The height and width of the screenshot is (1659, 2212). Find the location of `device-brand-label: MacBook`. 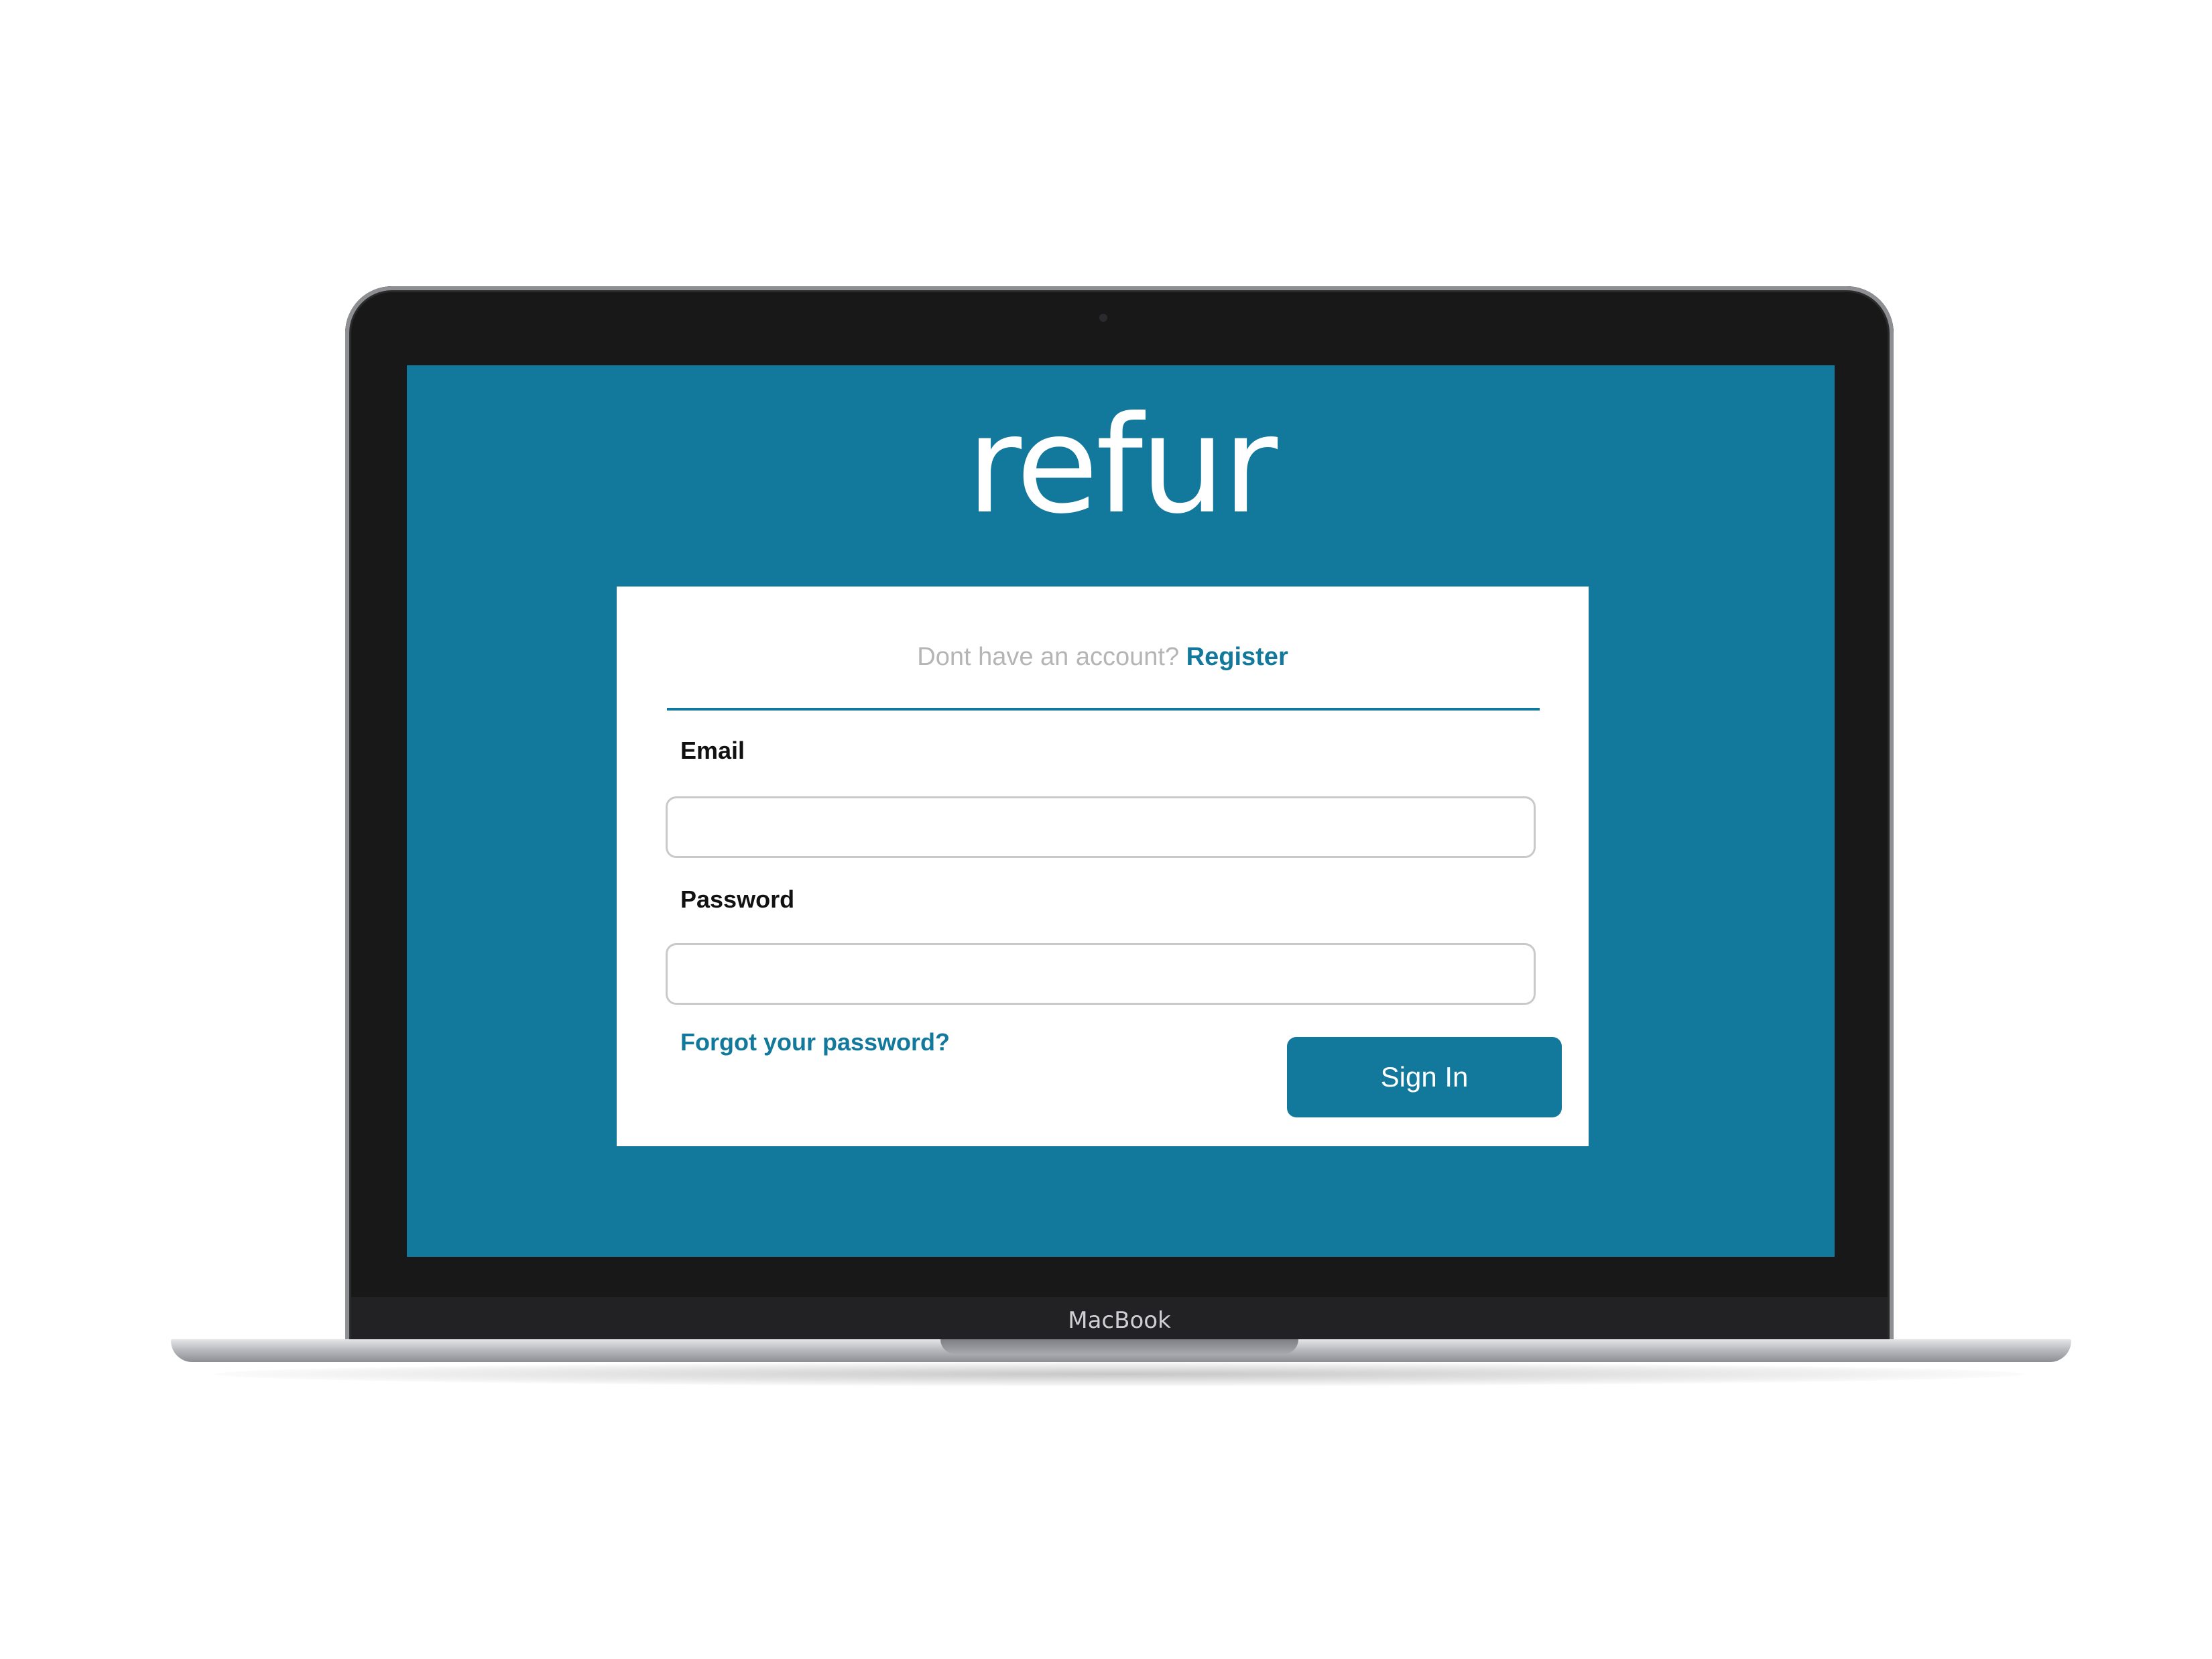

device-brand-label: MacBook is located at coordinates (1119, 1320).